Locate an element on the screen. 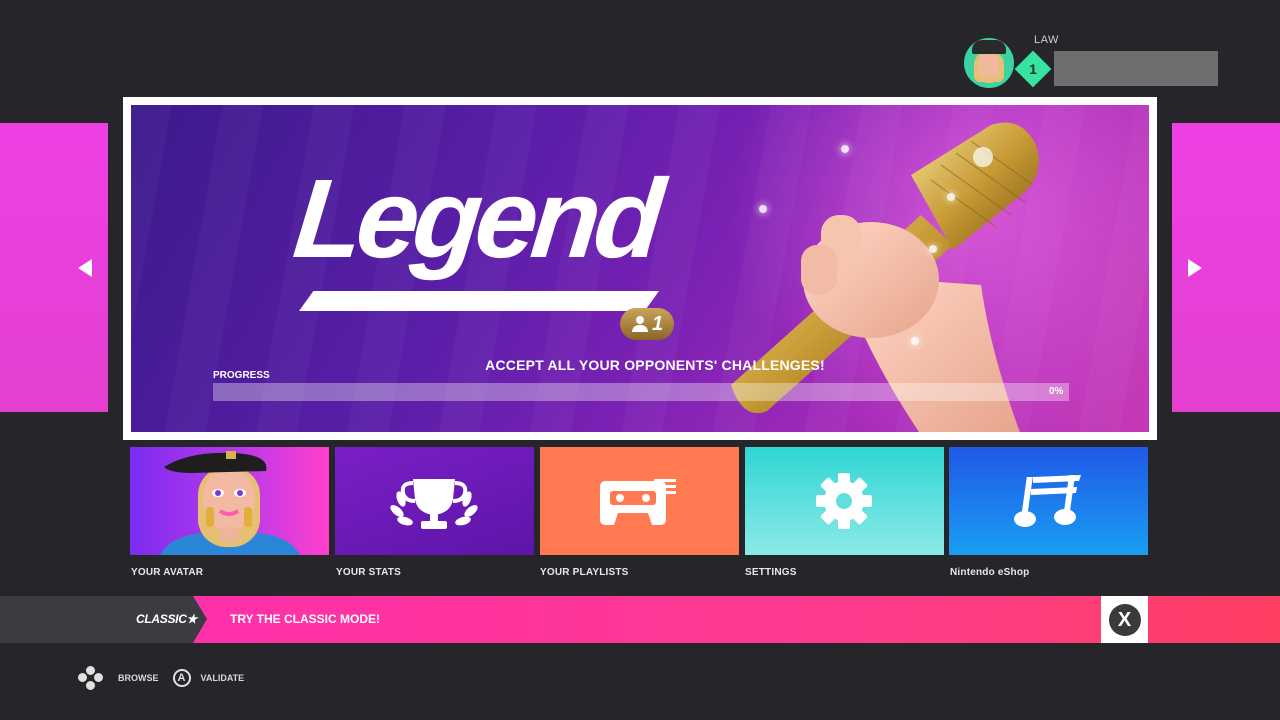 This screenshot has width=1280, height=720. tile-your-playlists is located at coordinates (639, 501).